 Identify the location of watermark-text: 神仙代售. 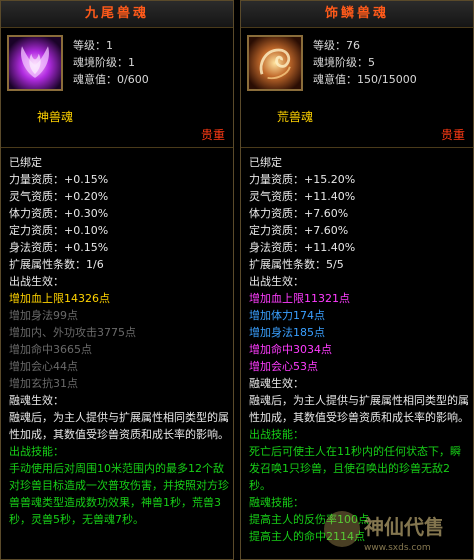
(404, 527).